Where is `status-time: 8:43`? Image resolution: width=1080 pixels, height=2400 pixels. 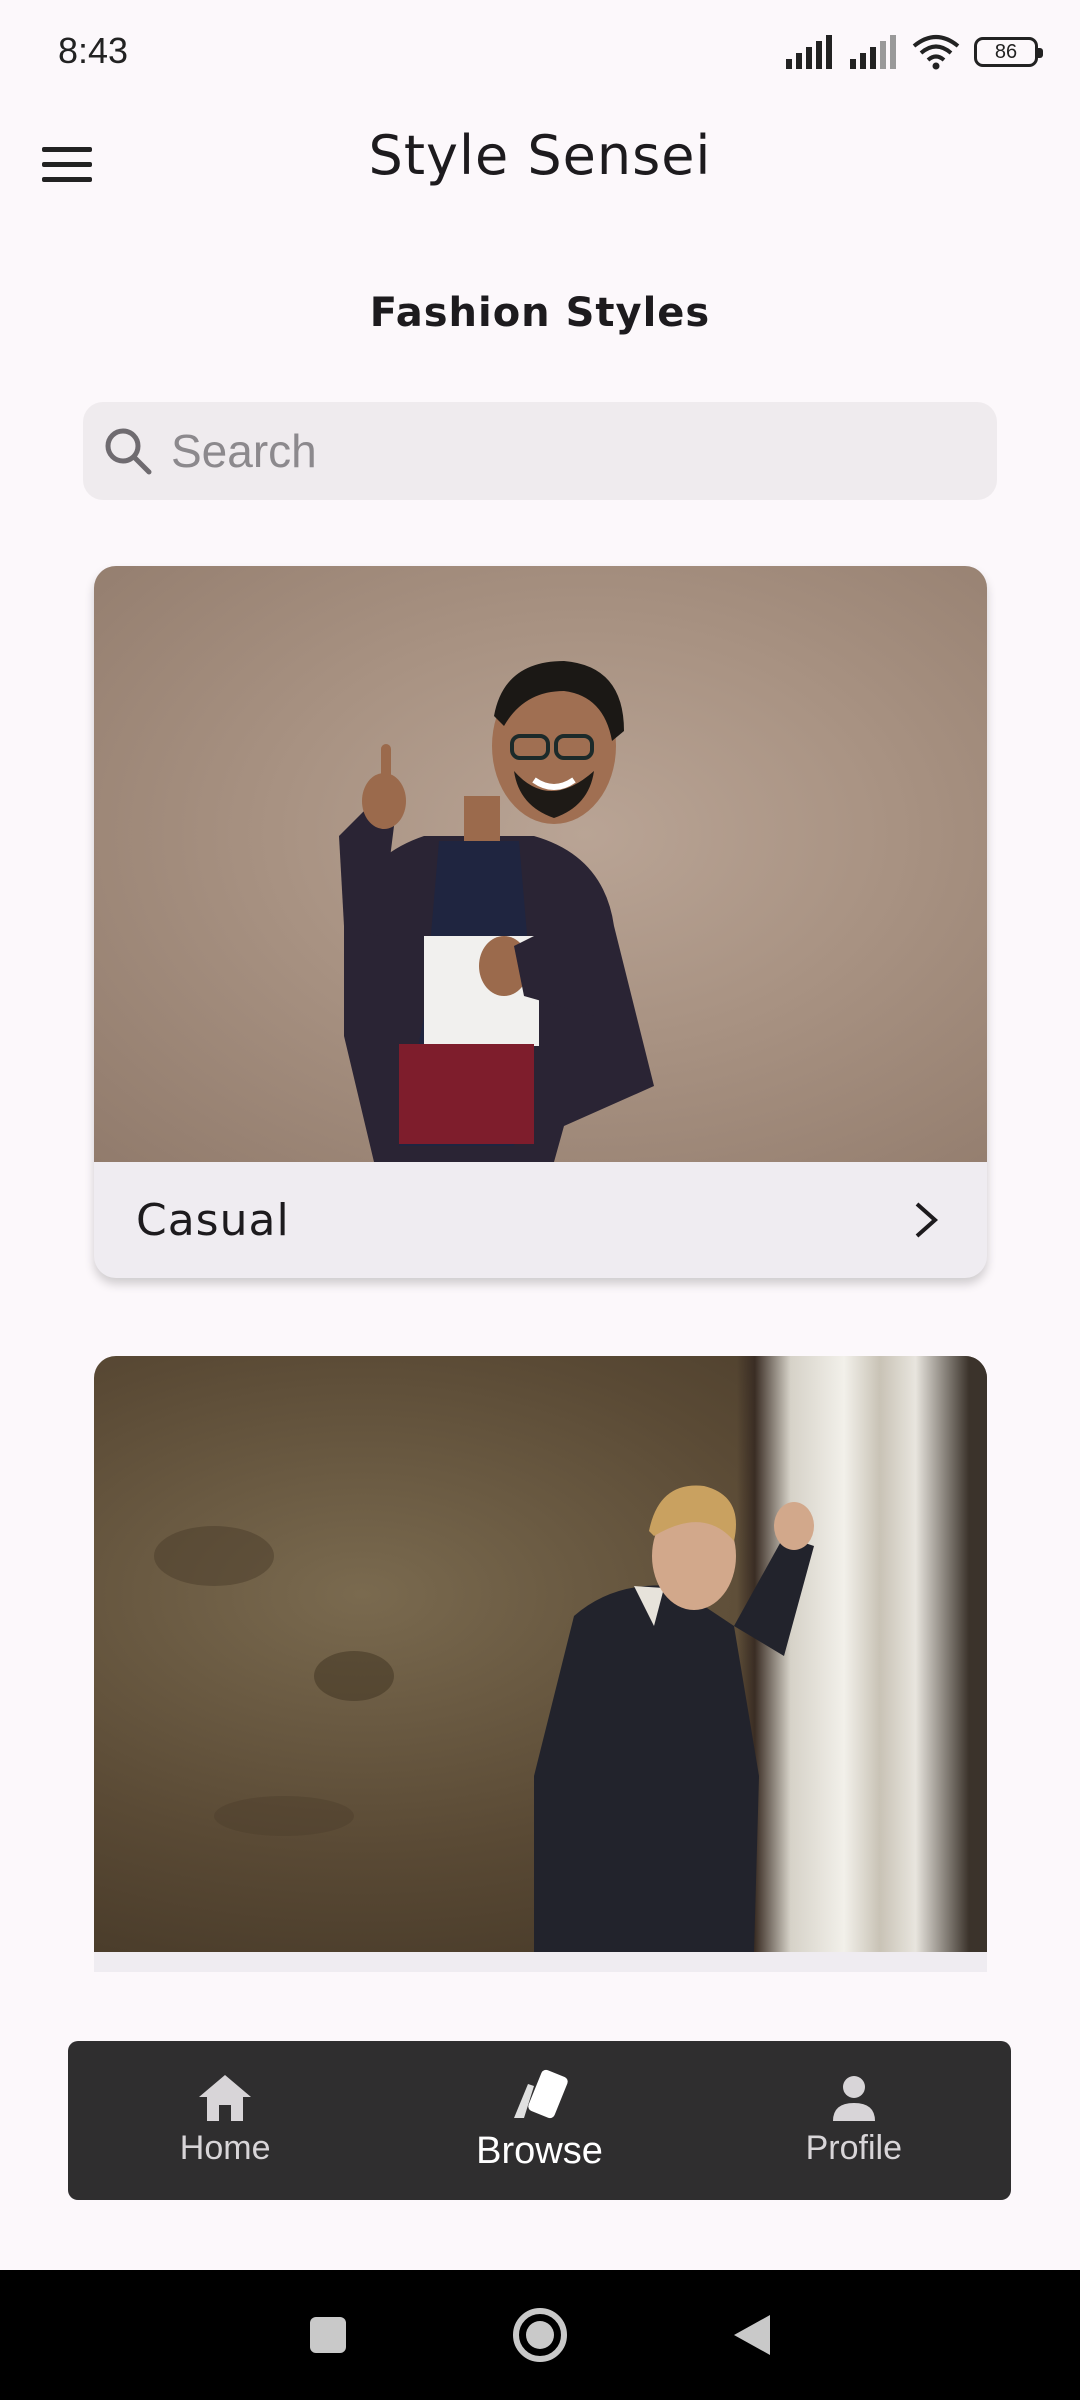 status-time: 8:43 is located at coordinates (93, 50).